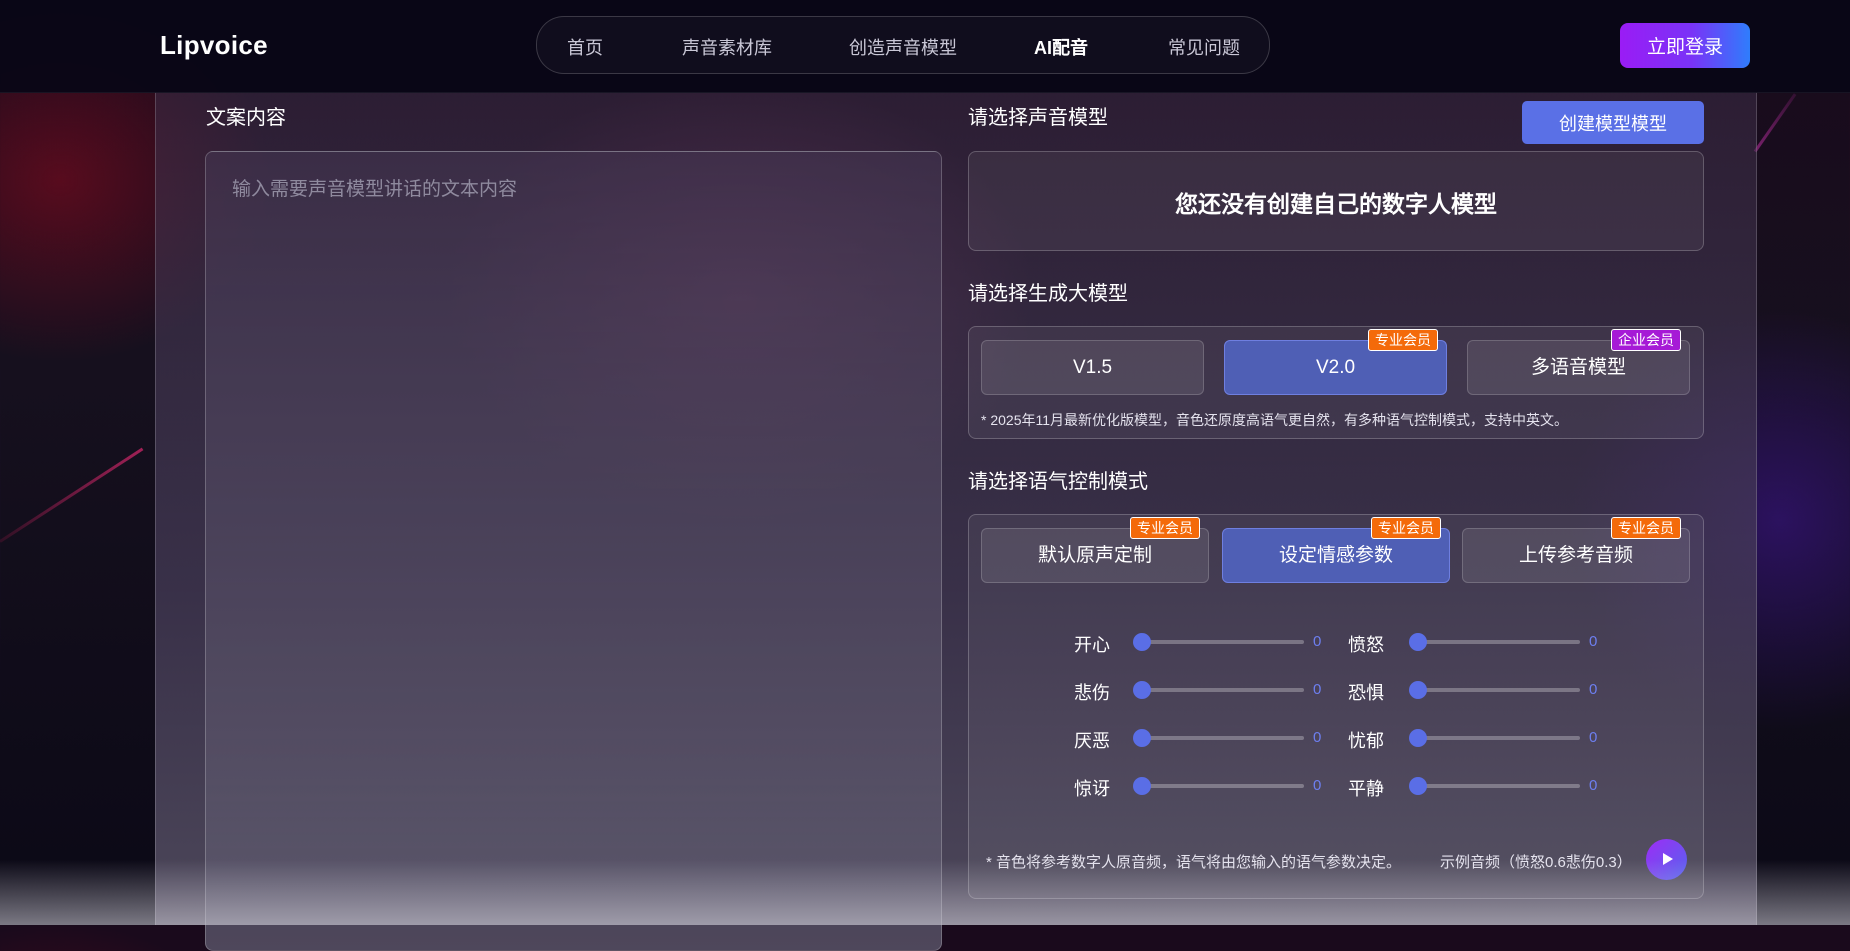 The width and height of the screenshot is (1850, 951). Describe the element at coordinates (1495, 642) in the screenshot. I see `slider-track-angry` at that location.